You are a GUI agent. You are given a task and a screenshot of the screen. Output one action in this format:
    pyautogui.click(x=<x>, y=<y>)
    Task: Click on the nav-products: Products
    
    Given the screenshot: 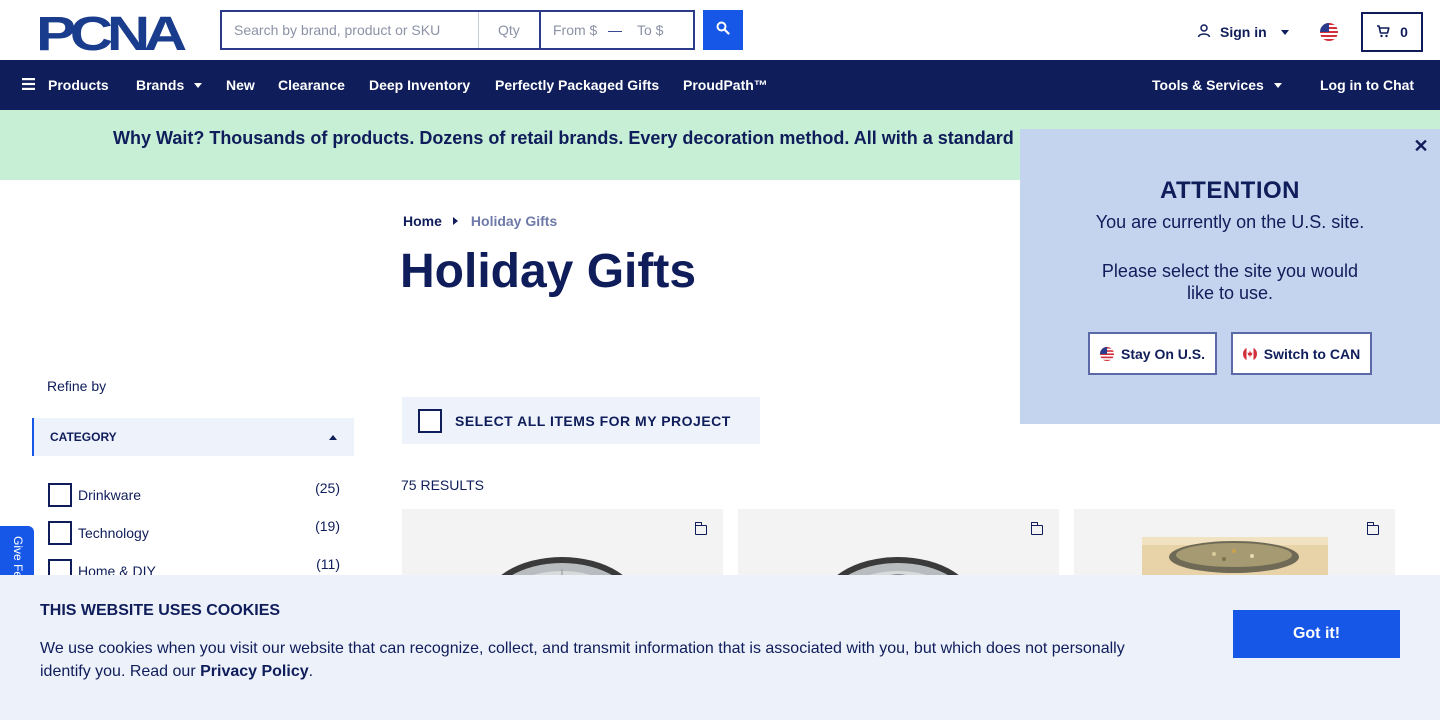 What is the action you would take?
    pyautogui.click(x=65, y=85)
    